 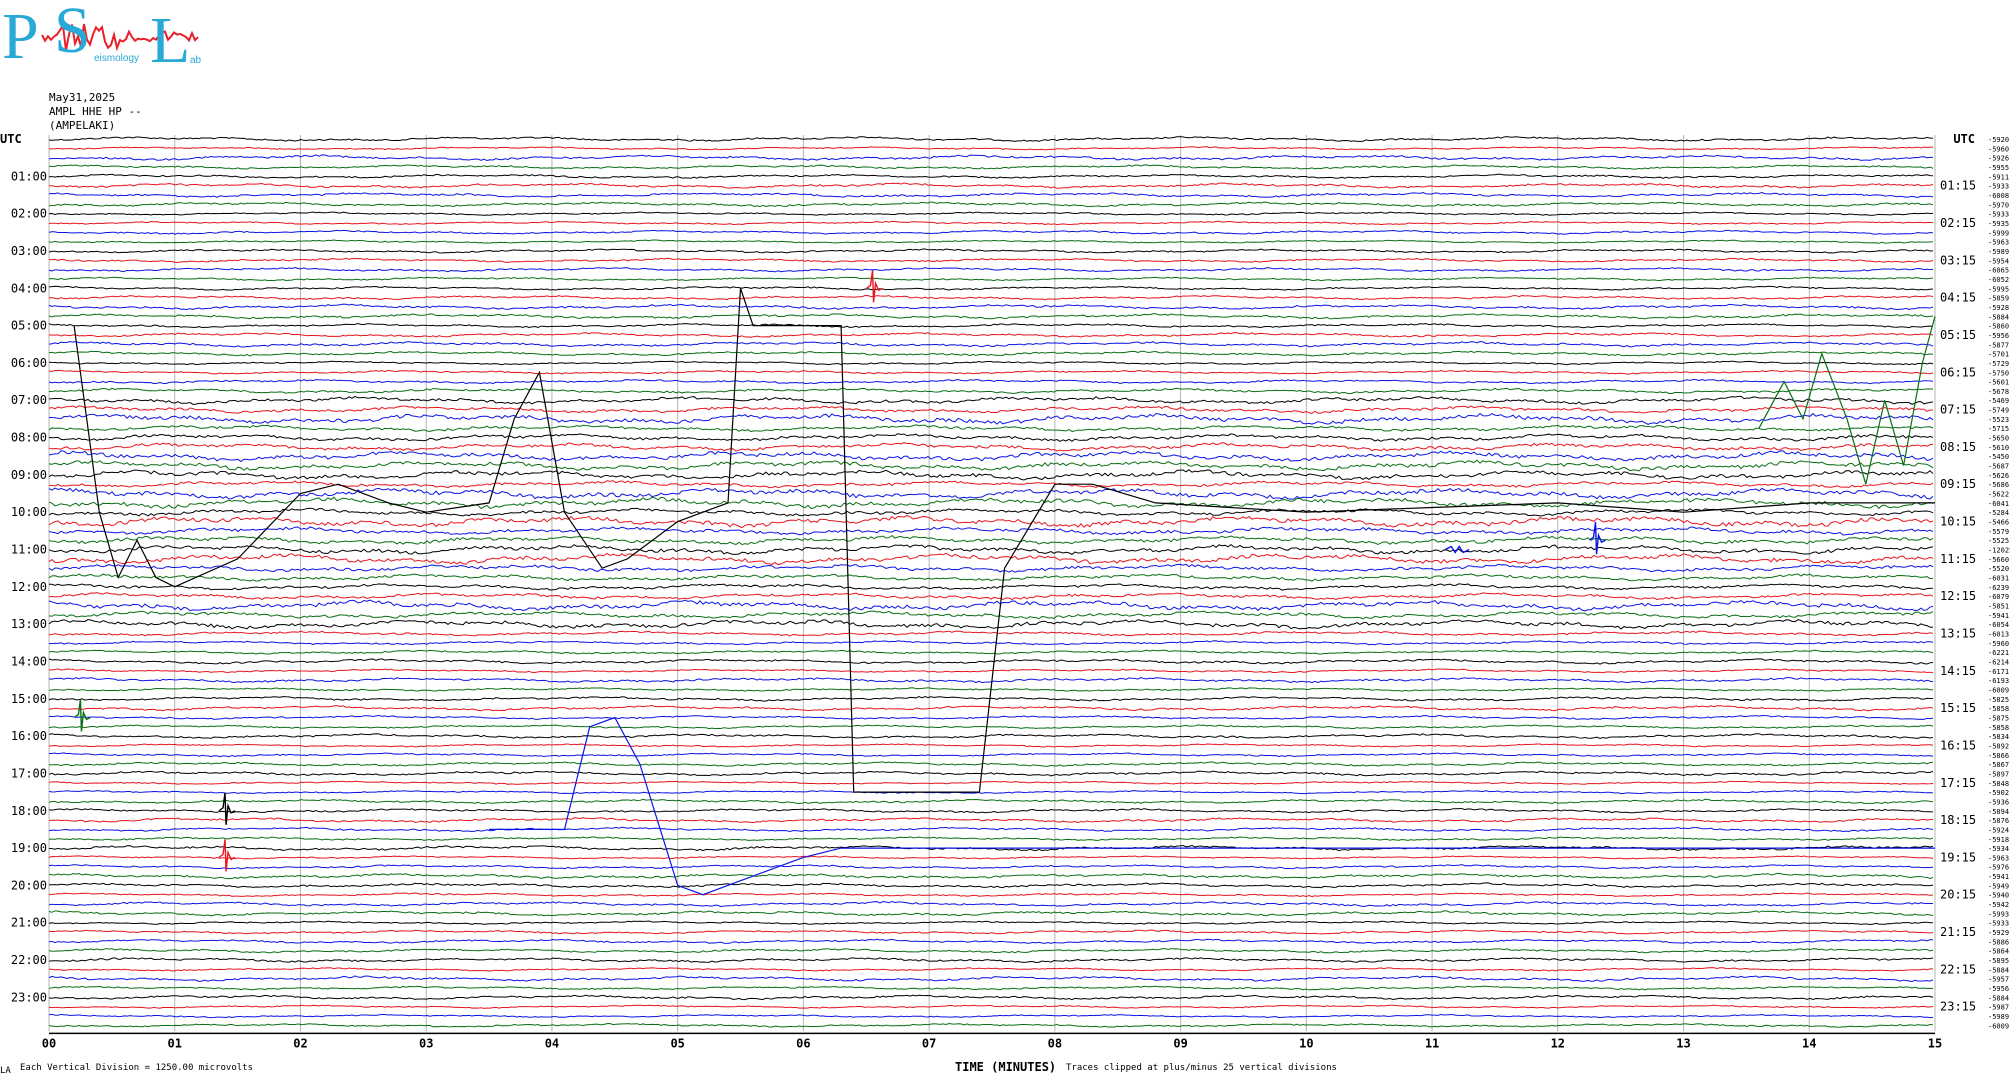 I want to click on x-tick-label: 12, so click(x=1558, y=1043).